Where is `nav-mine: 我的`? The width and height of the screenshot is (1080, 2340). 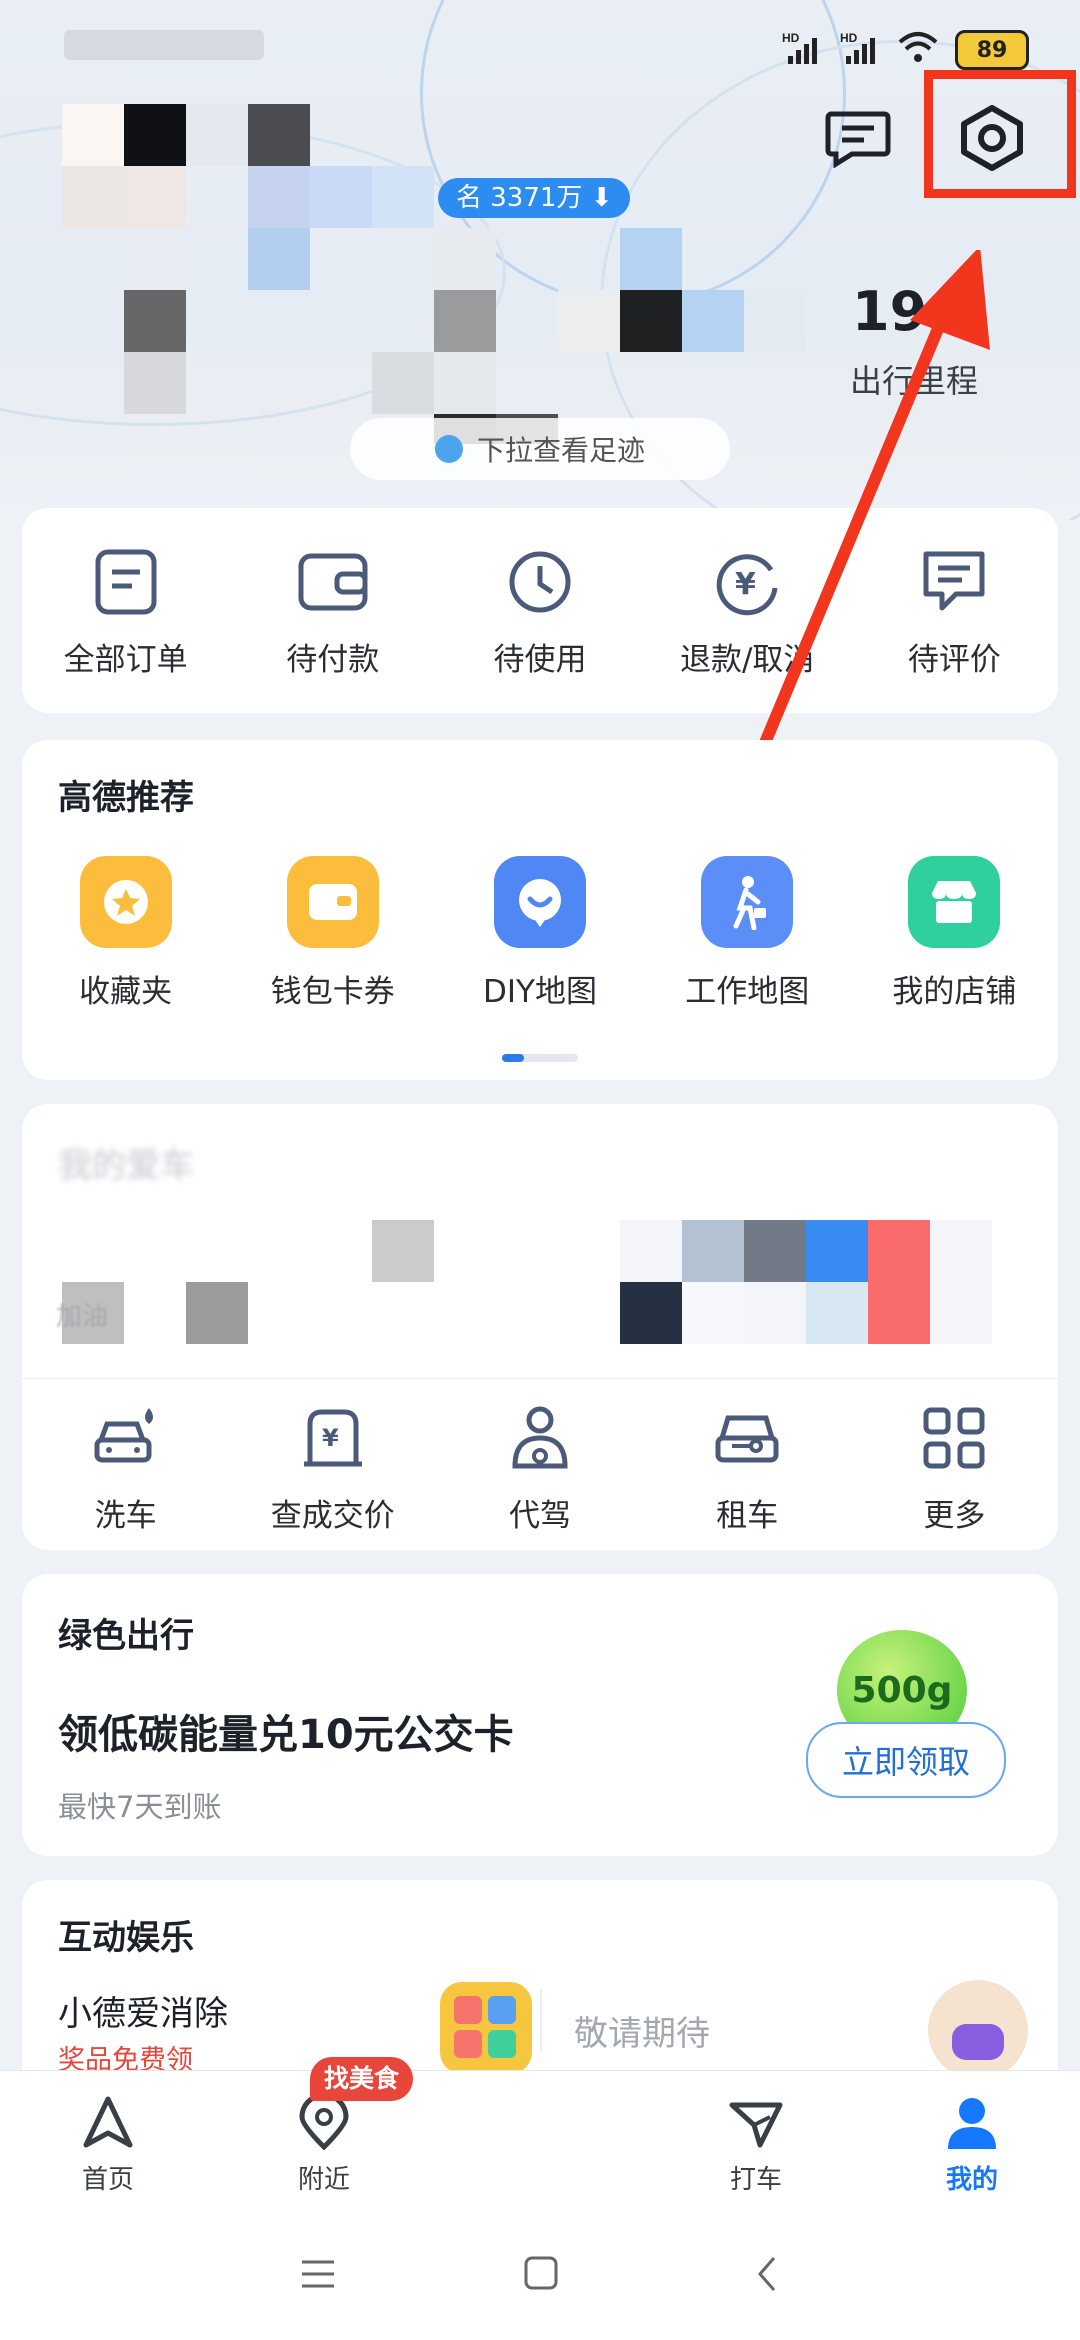 nav-mine: 我的 is located at coordinates (972, 2145).